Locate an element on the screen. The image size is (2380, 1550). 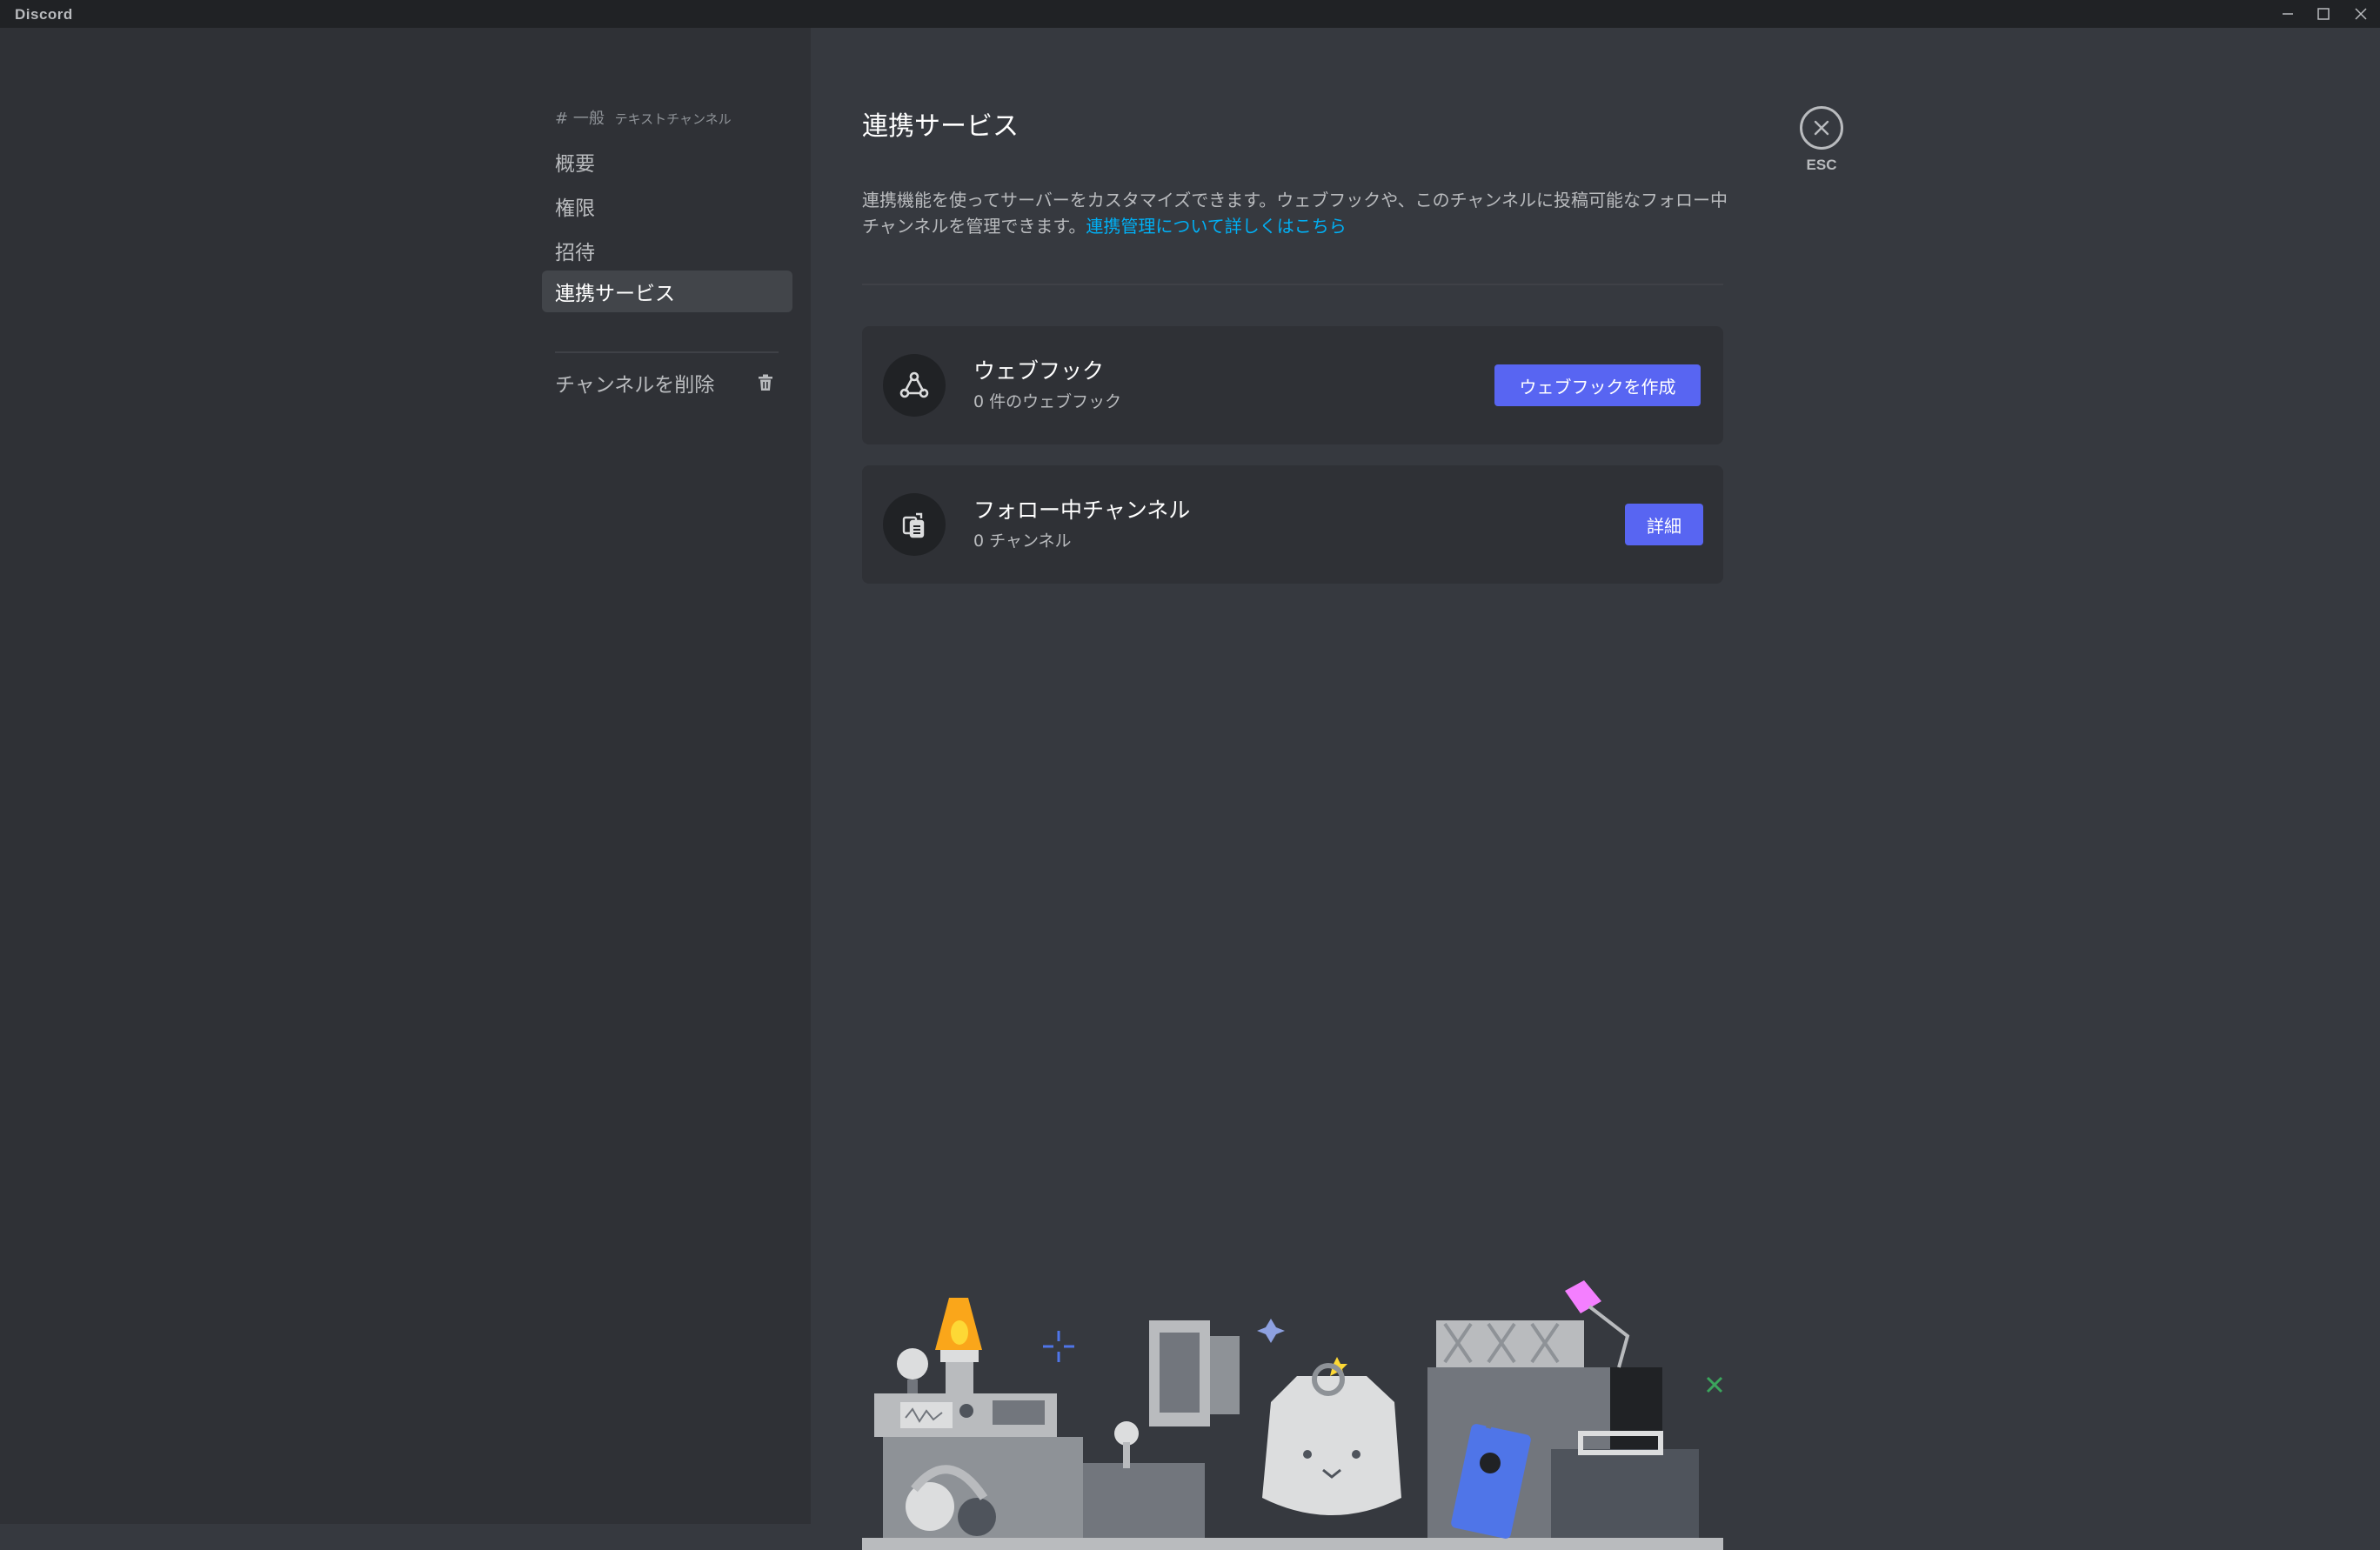
following-channels-title: フォロー中チャンネル is located at coordinates (1082, 510).